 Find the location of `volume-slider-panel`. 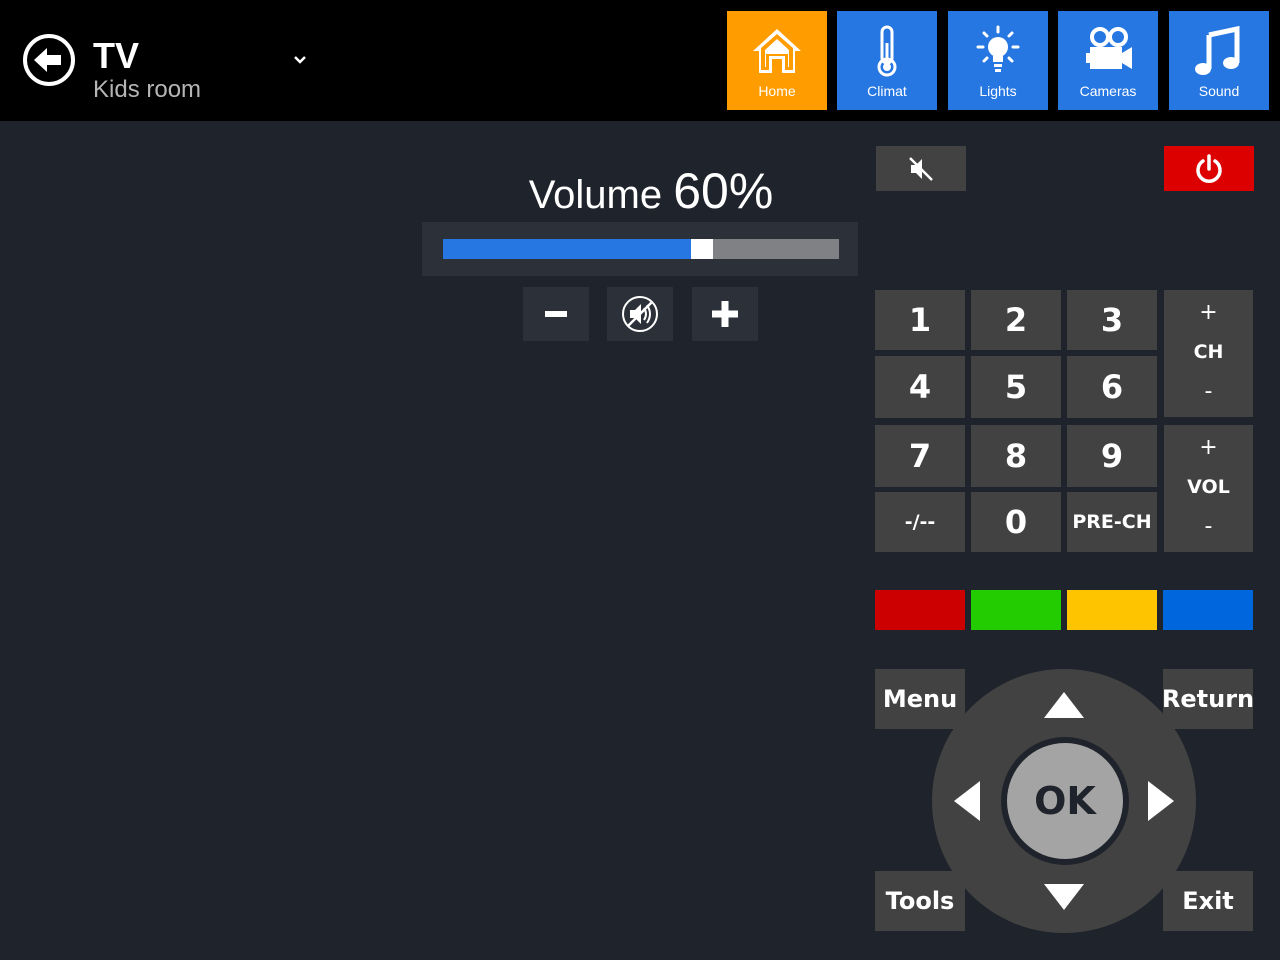

volume-slider-panel is located at coordinates (640, 249).